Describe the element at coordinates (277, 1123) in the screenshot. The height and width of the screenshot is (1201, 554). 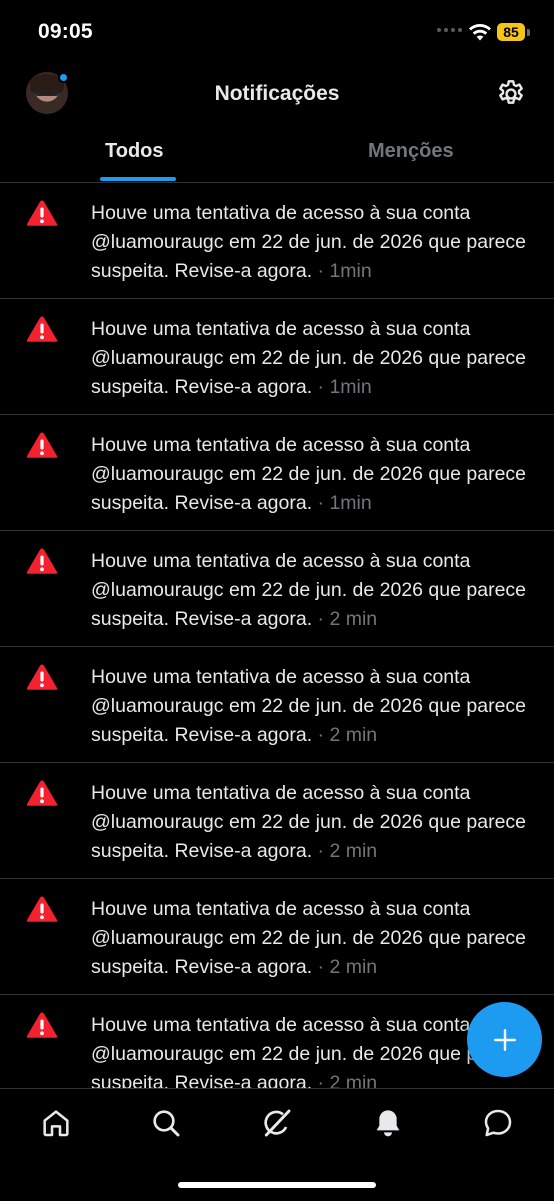
I see `grok-icon` at that location.